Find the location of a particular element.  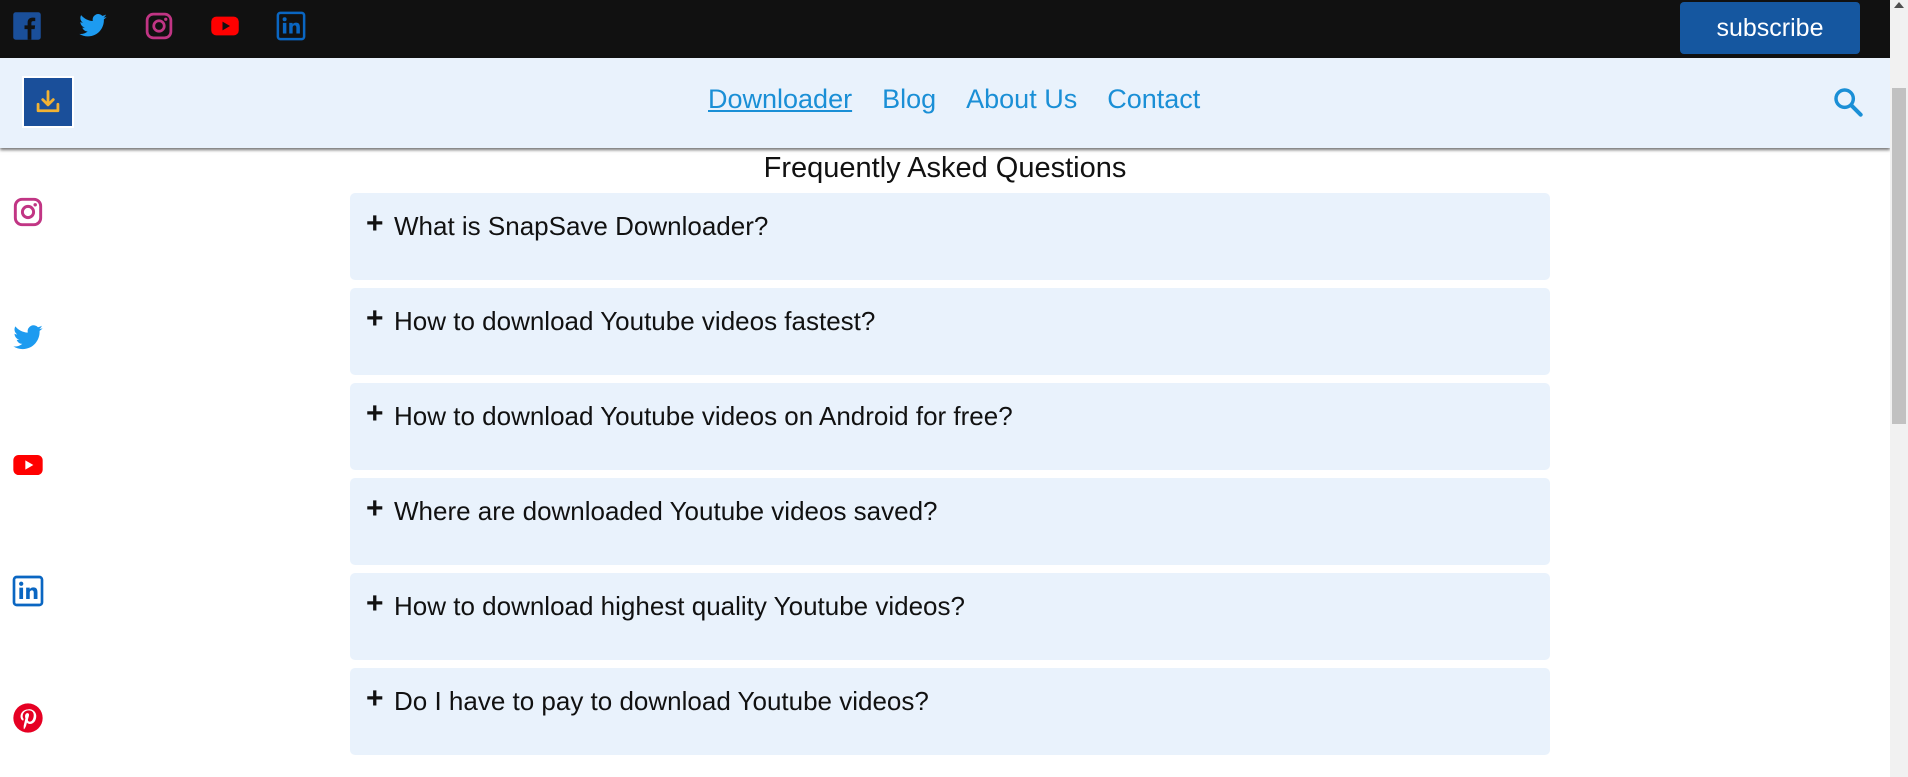

site-logo is located at coordinates (48, 102).